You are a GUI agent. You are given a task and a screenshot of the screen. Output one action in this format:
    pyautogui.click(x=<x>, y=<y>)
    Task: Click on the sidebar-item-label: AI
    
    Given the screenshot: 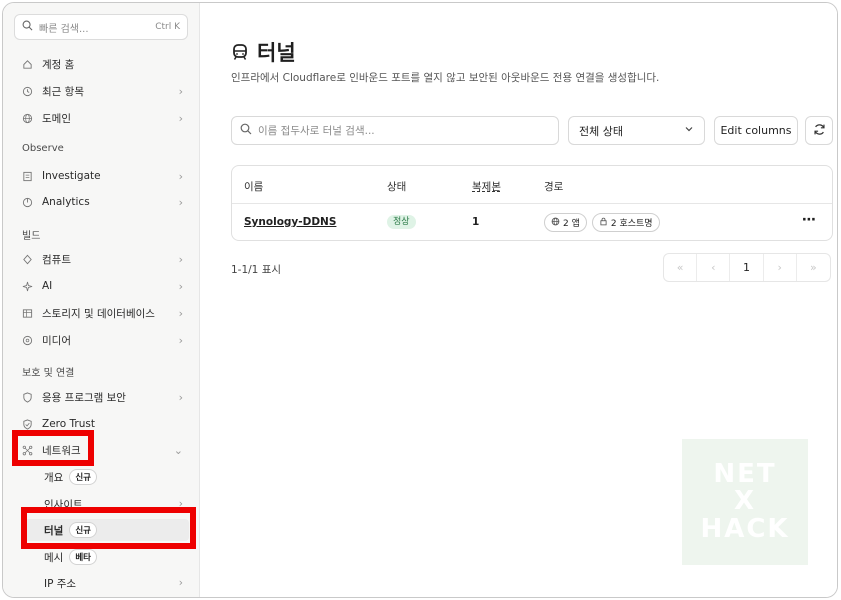 What is the action you would take?
    pyautogui.click(x=47, y=286)
    